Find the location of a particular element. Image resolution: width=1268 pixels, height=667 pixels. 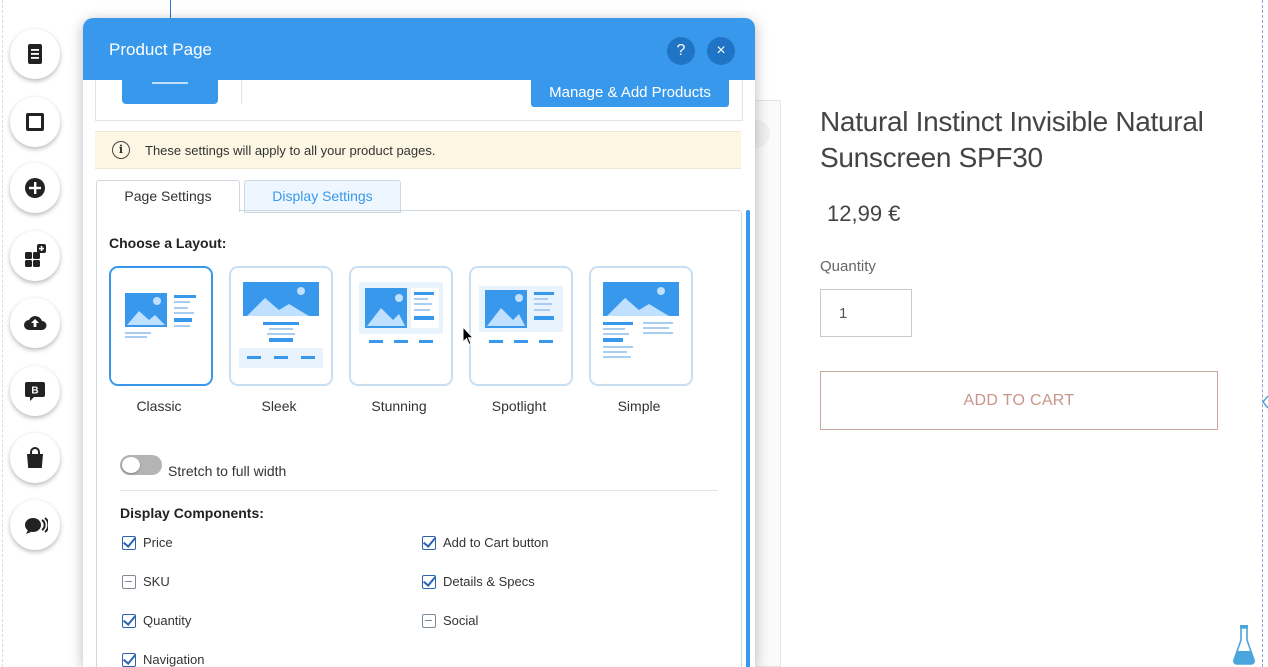

component-navigation: Navigation is located at coordinates (163, 659).